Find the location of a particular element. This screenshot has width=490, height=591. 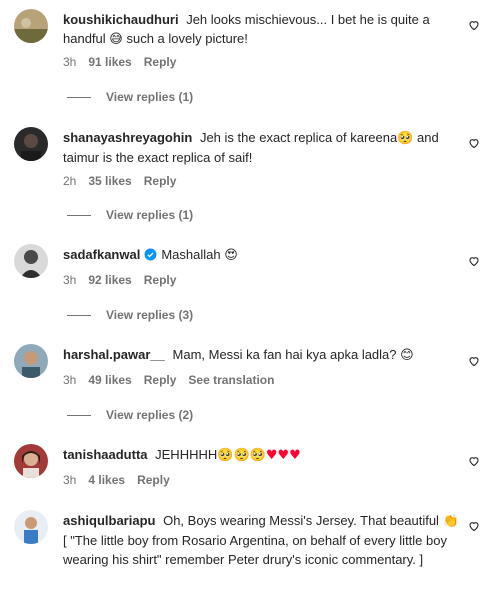

username: koushikichaudhuri is located at coordinates (121, 19).